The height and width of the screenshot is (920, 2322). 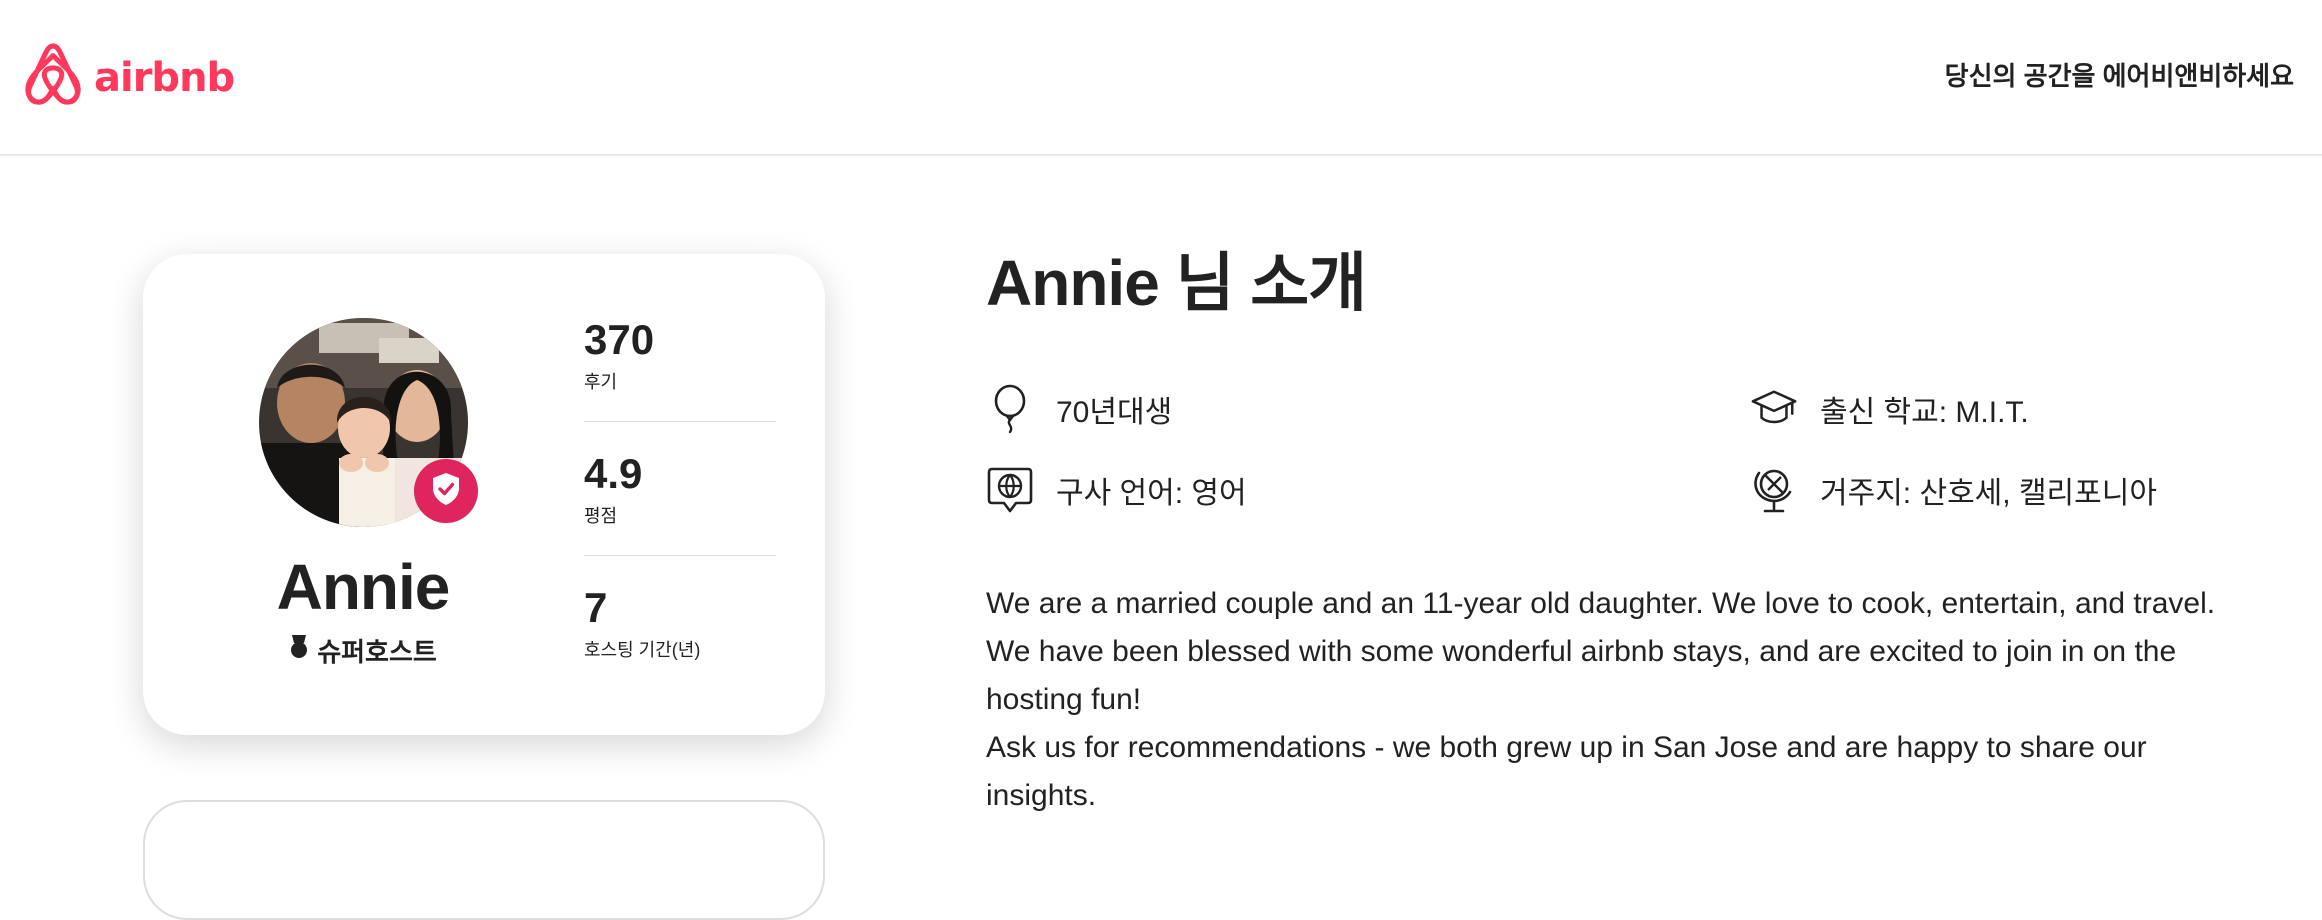 What do you see at coordinates (642, 650) in the screenshot?
I see `stat-label: 호스팅 기간(년)` at bounding box center [642, 650].